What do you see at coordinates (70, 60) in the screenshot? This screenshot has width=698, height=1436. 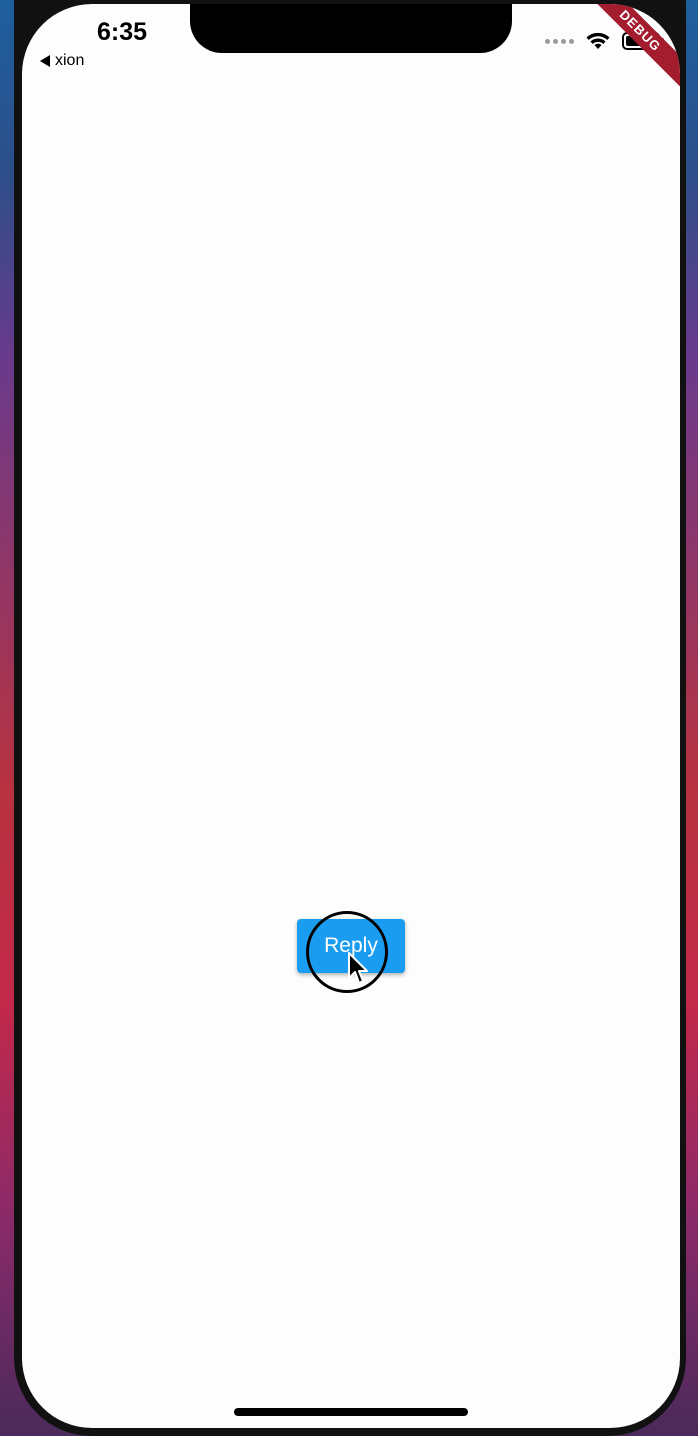 I see `back-app-label: xion` at bounding box center [70, 60].